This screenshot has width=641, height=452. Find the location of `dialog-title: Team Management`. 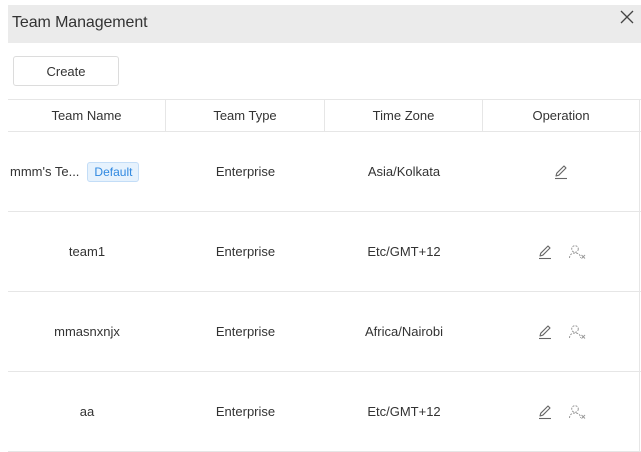

dialog-title: Team Management is located at coordinates (80, 22).